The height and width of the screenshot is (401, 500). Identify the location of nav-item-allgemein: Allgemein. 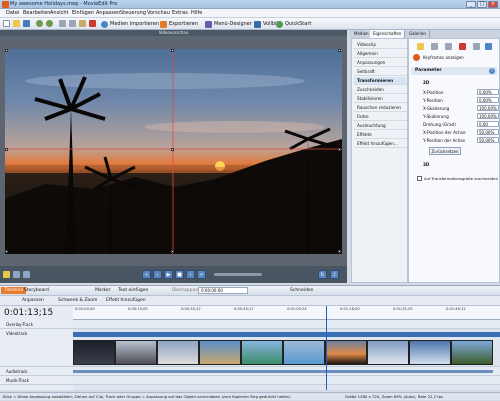
(380, 54).